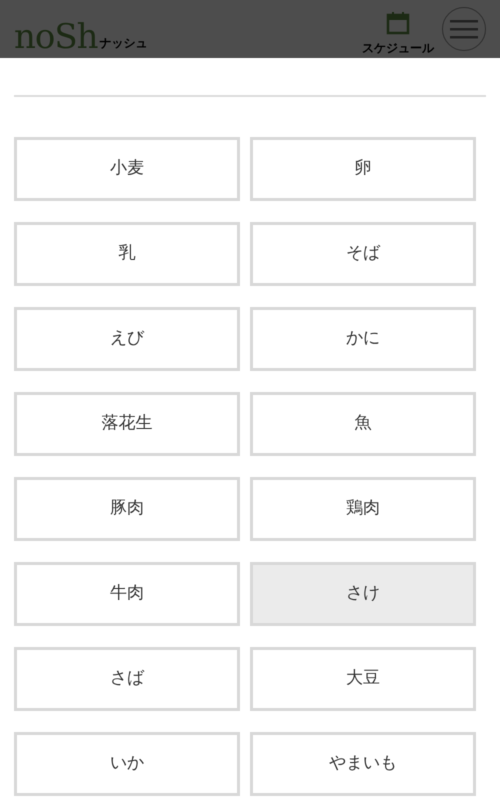 This screenshot has height=800, width=500. Describe the element at coordinates (127, 424) in the screenshot. I see `allergen-button: 落花生` at that location.